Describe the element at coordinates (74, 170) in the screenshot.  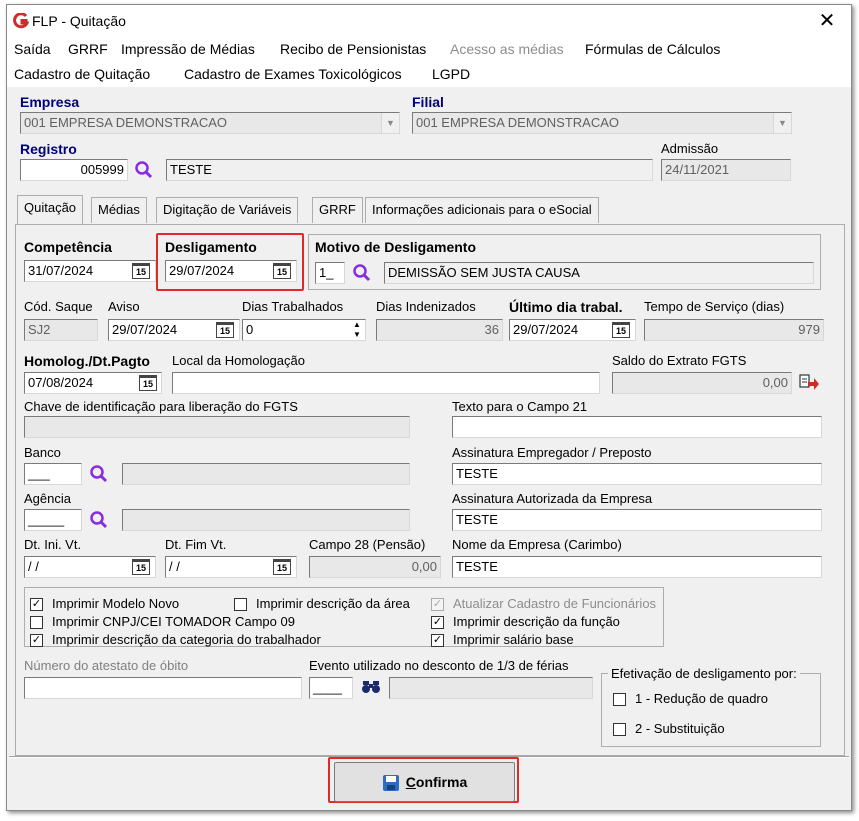
I see `registro-code-field: 005999` at that location.